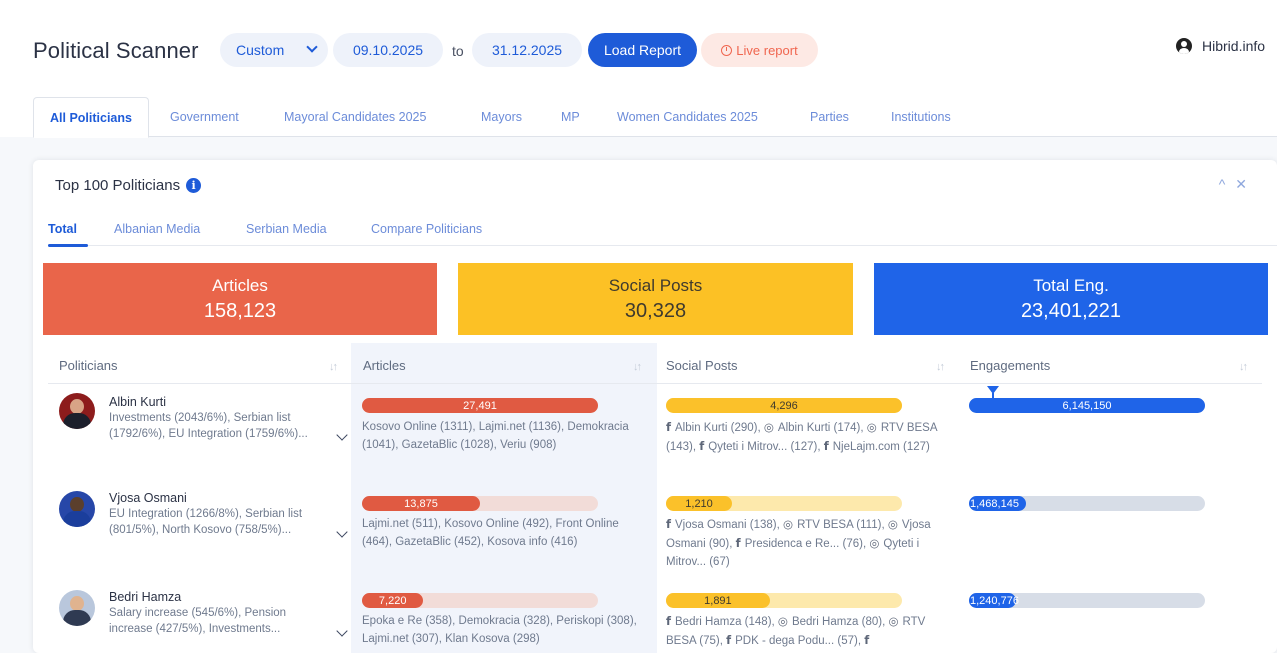  I want to click on tab-institutions: Institutions, so click(921, 117).